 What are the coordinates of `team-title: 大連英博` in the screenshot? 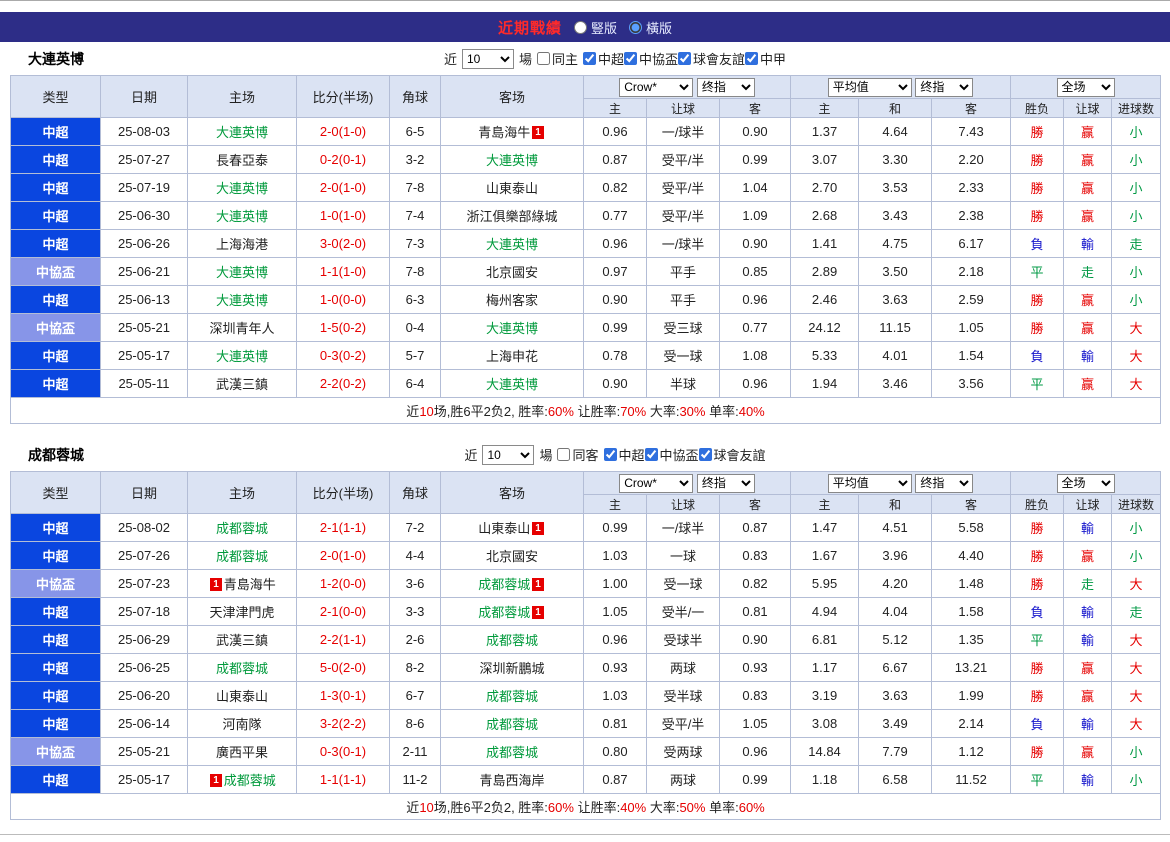 It's located at (56, 58).